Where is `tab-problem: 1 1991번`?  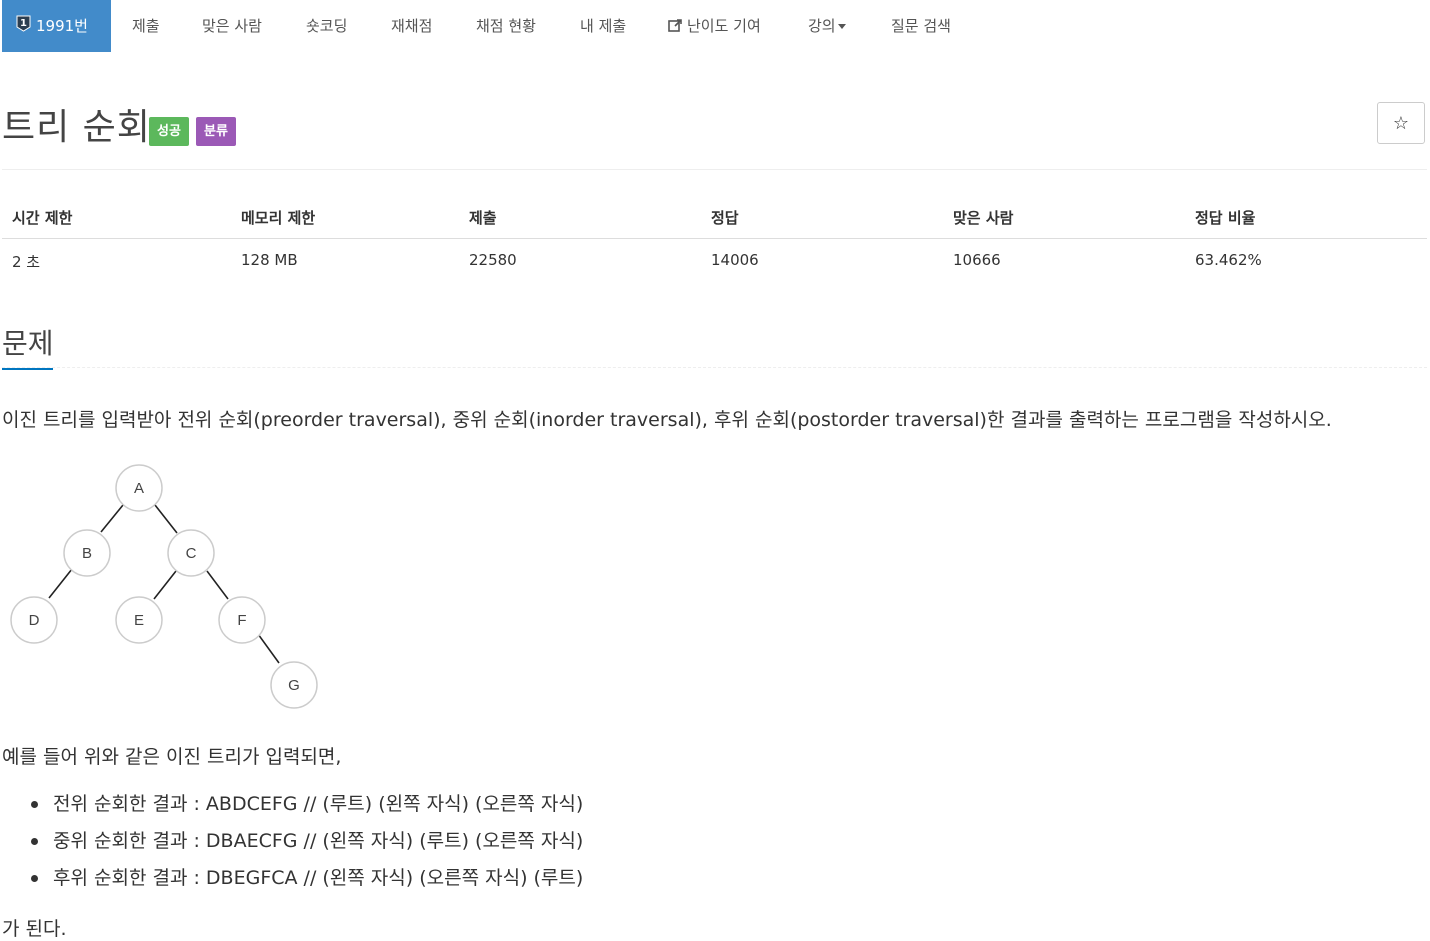
tab-problem: 1 1991번 is located at coordinates (56, 26).